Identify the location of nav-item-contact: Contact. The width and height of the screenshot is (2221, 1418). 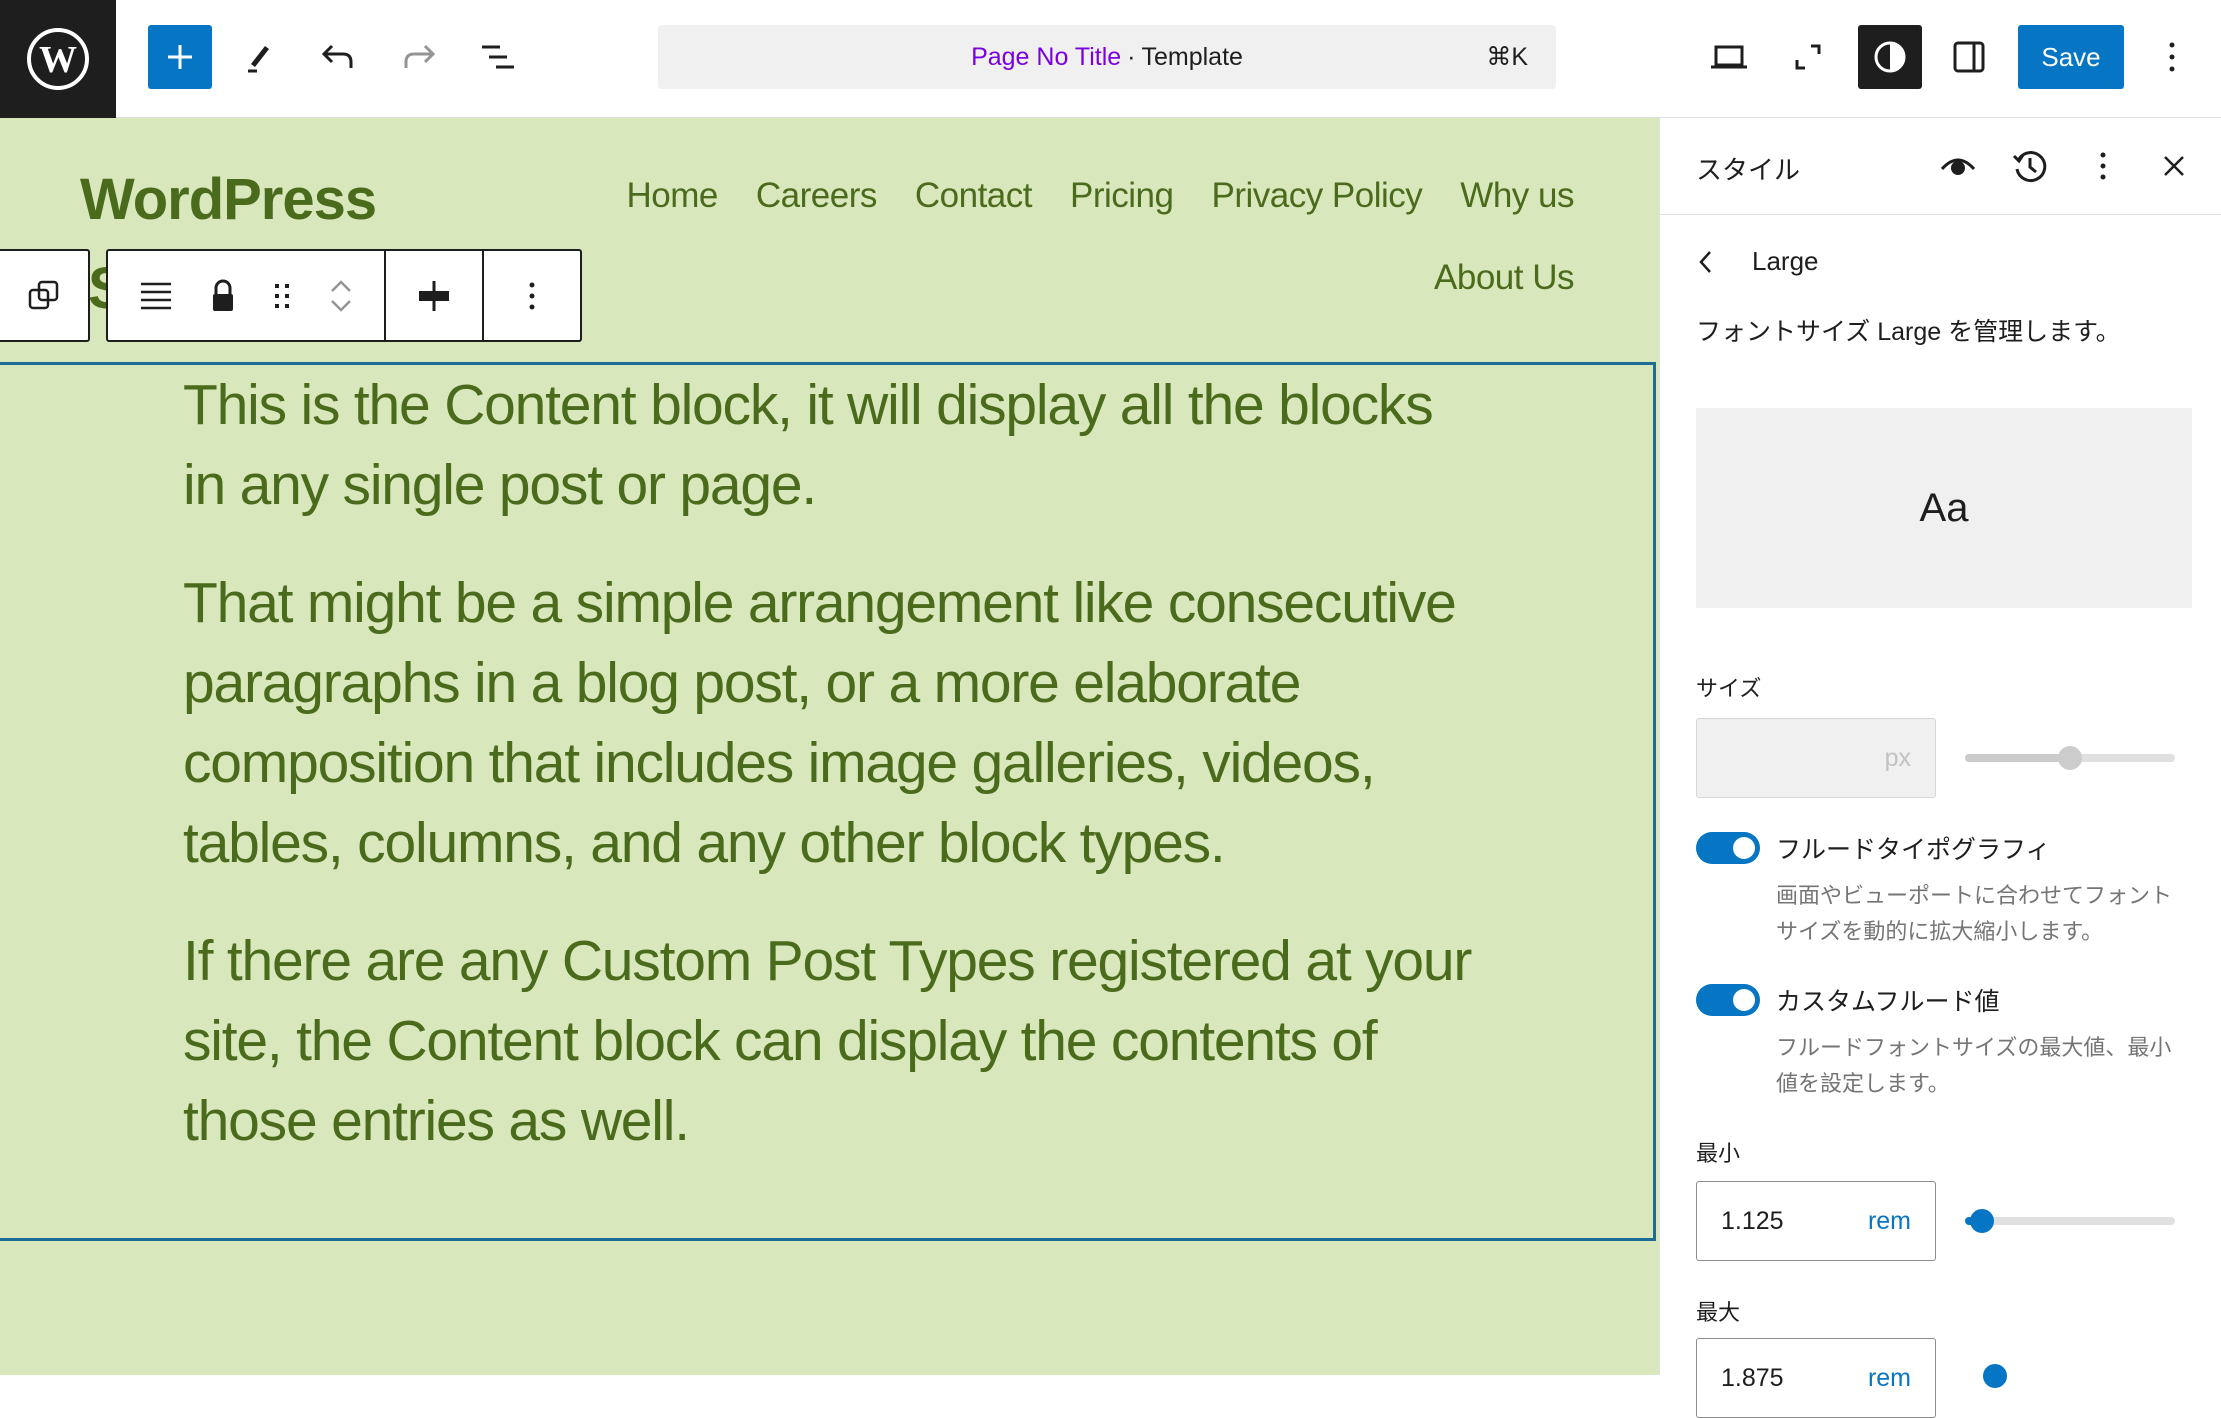
(974, 196).